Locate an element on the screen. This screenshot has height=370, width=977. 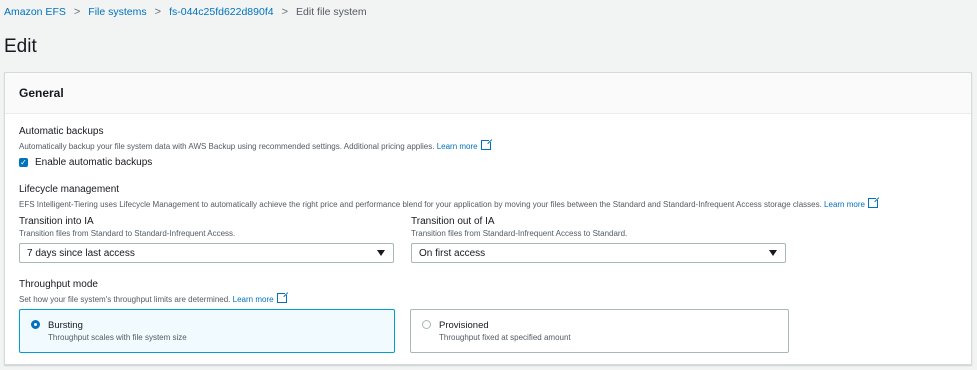
bursting-description: Throughput scales with file system size is located at coordinates (117, 337).